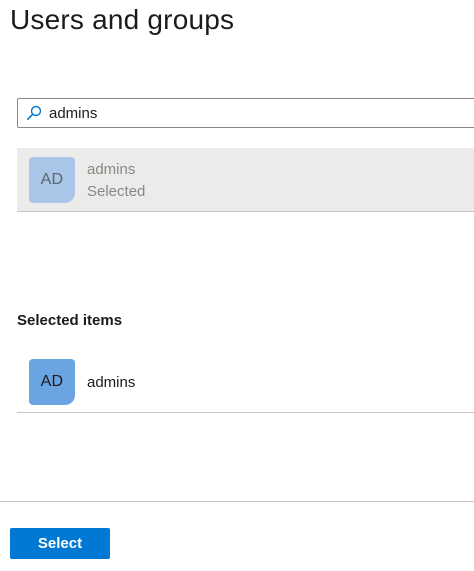 The height and width of the screenshot is (571, 474). Describe the element at coordinates (111, 382) in the screenshot. I see `selected-item-name: admins` at that location.